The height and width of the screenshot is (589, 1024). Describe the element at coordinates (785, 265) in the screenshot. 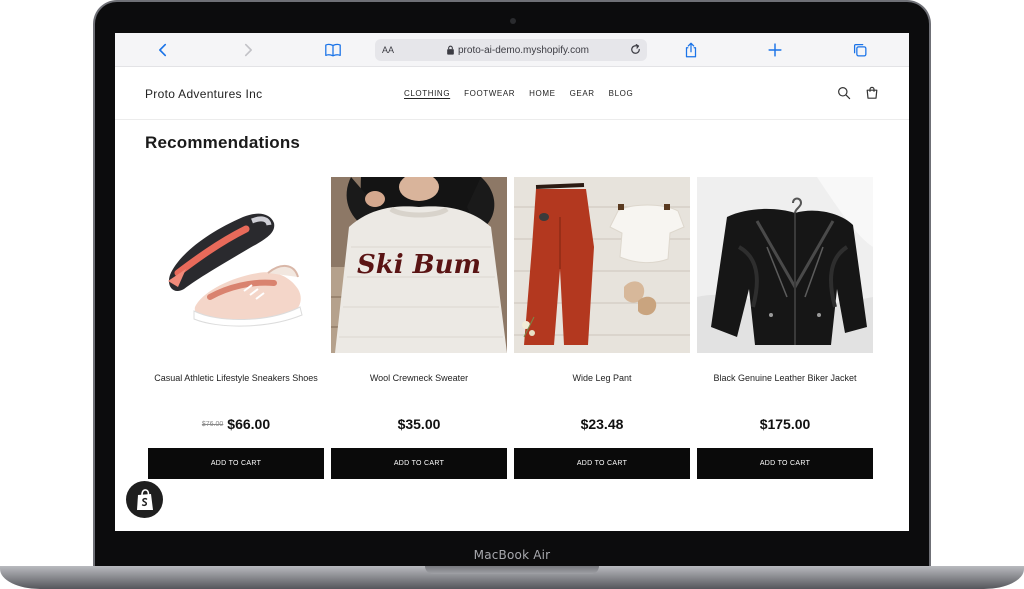

I see `product-image-jacket` at that location.